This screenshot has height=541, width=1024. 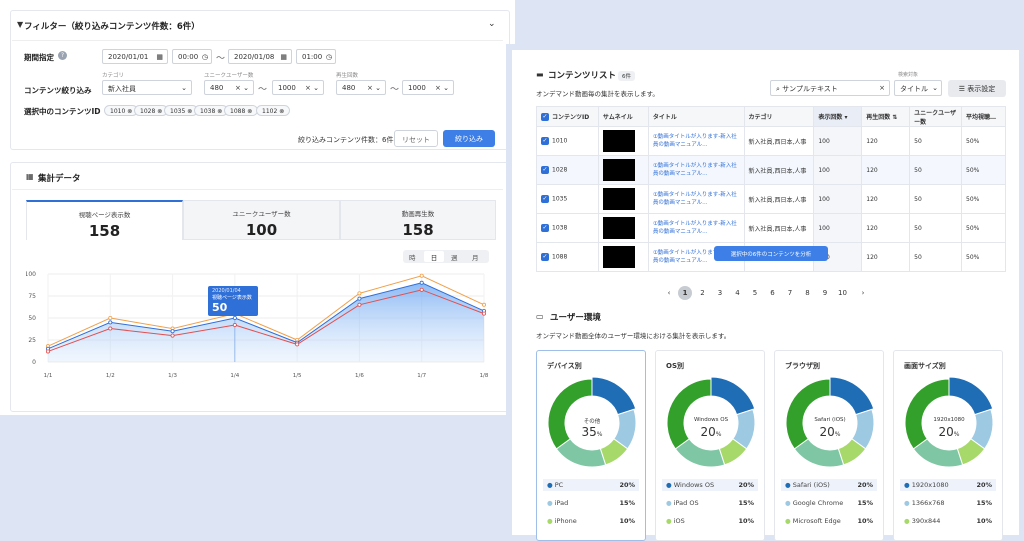 What do you see at coordinates (710, 485) in the screenshot?
I see `legend-item: ● Windows OS 20%` at bounding box center [710, 485].